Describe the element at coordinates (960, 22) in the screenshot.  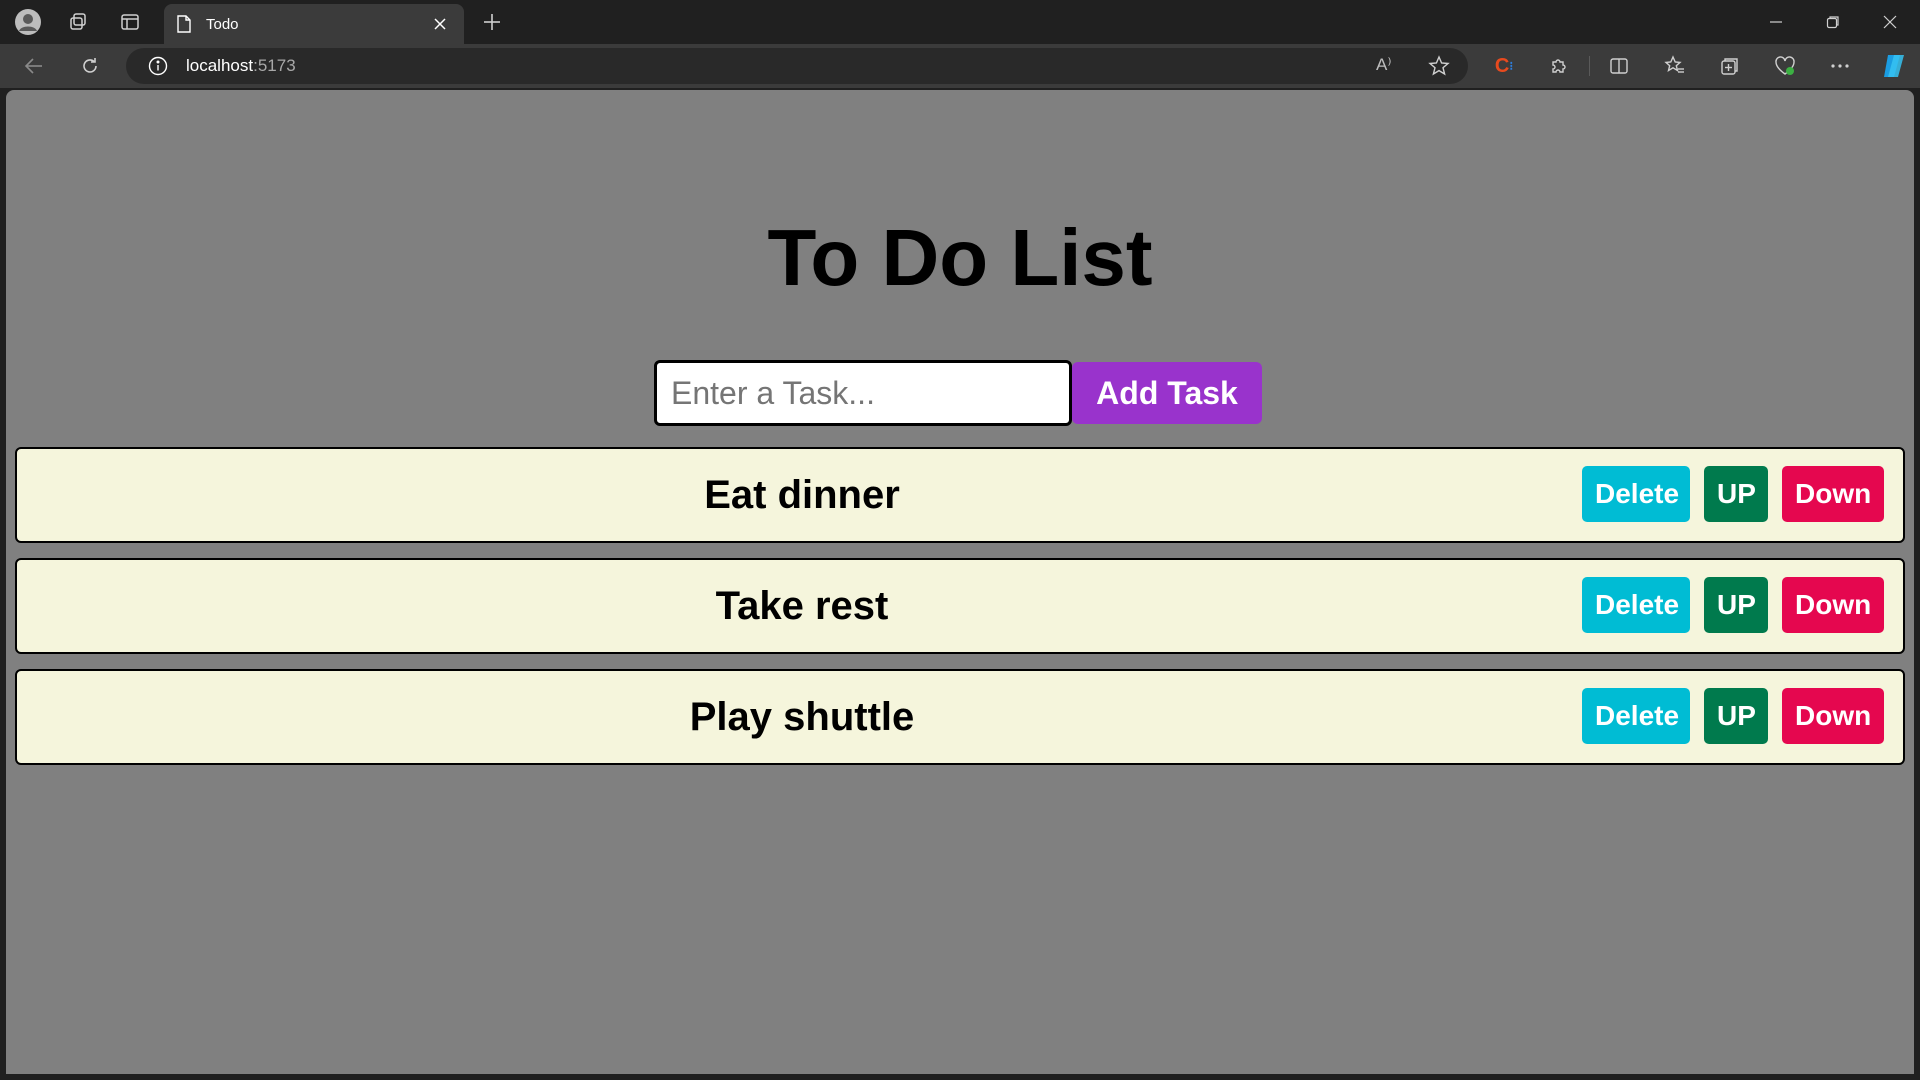
I see `browser-tab-bar: Todo` at that location.